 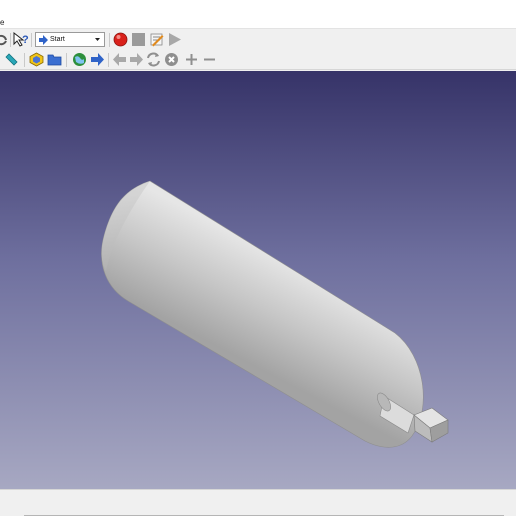 What do you see at coordinates (258, 40) in the screenshot?
I see `macro-toolbar: ? Start` at bounding box center [258, 40].